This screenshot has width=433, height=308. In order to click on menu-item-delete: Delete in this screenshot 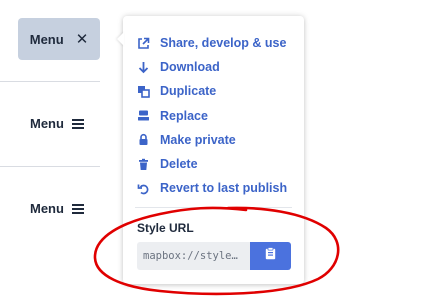, I will do `click(213, 164)`.